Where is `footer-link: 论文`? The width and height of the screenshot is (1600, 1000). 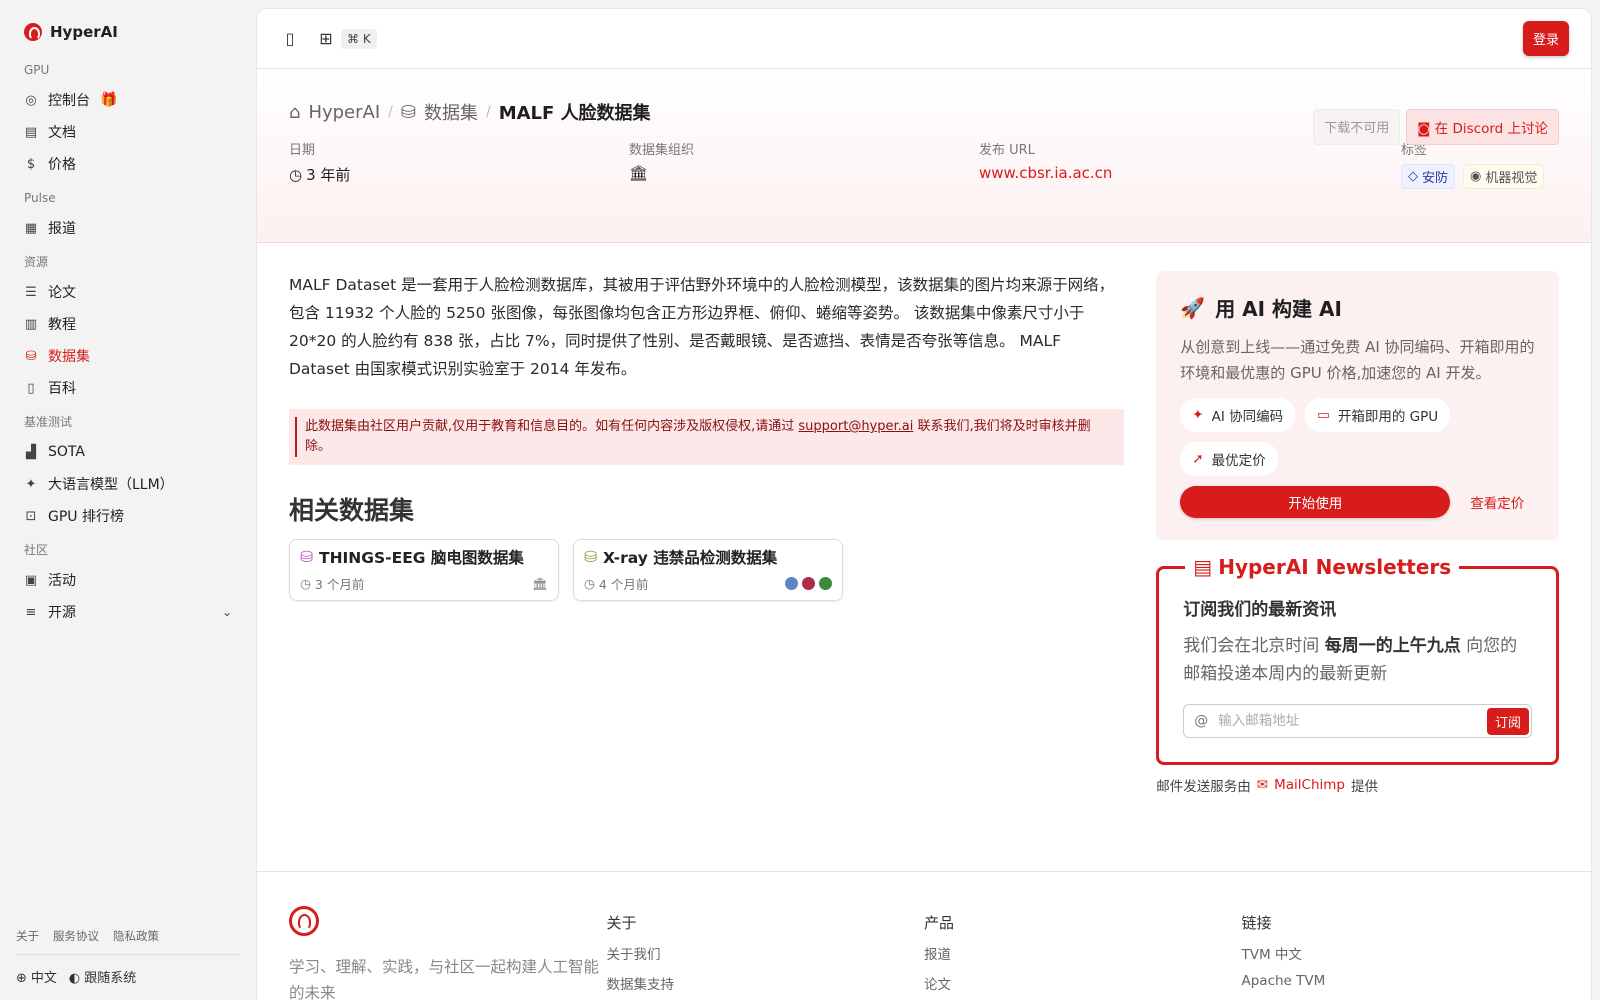
footer-link: 论文 is located at coordinates (1083, 983).